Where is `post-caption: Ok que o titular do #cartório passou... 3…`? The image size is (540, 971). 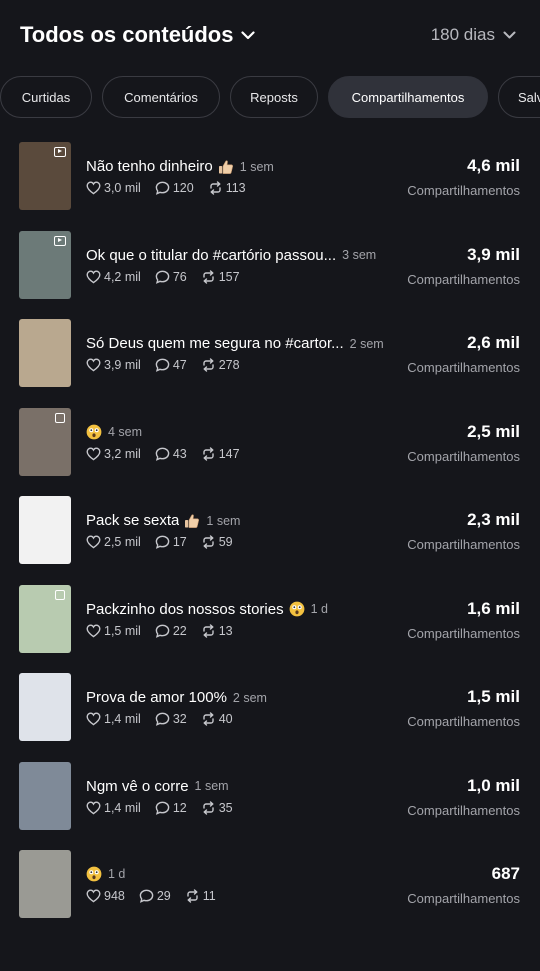
post-caption: Ok que o titular do #cartório passou... 3… is located at coordinates (231, 255).